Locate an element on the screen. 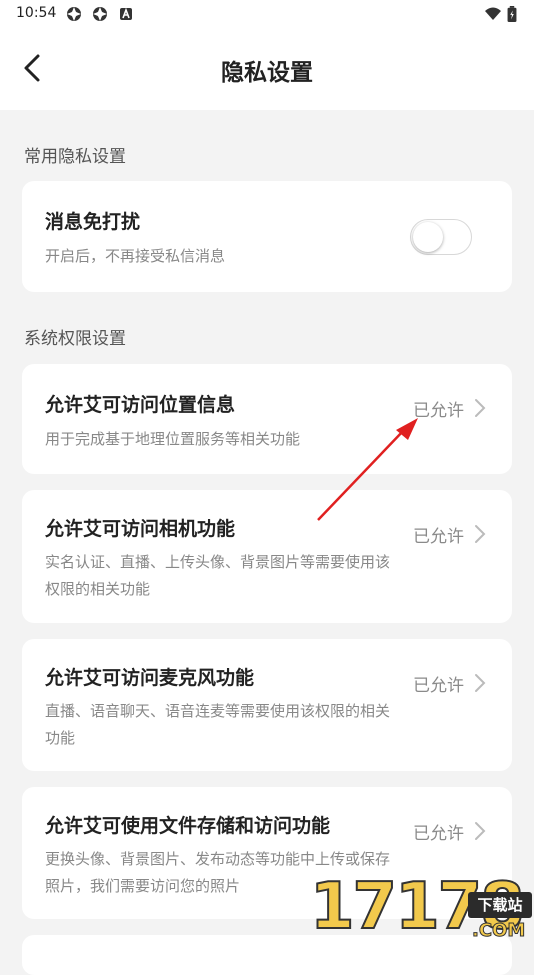 Image resolution: width=534 pixels, height=975 pixels. permission-desc: 用于完成基于地理位置服务等相关功能 is located at coordinates (173, 439).